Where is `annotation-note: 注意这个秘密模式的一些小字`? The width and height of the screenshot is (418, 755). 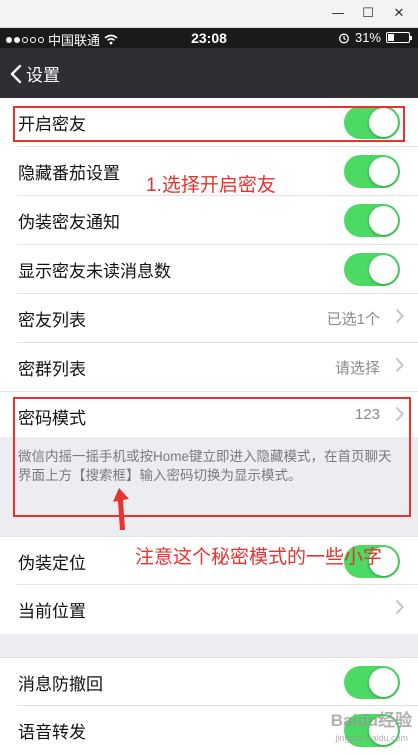
annotation-note: 注意这个秘密模式的一些小字 is located at coordinates (259, 557).